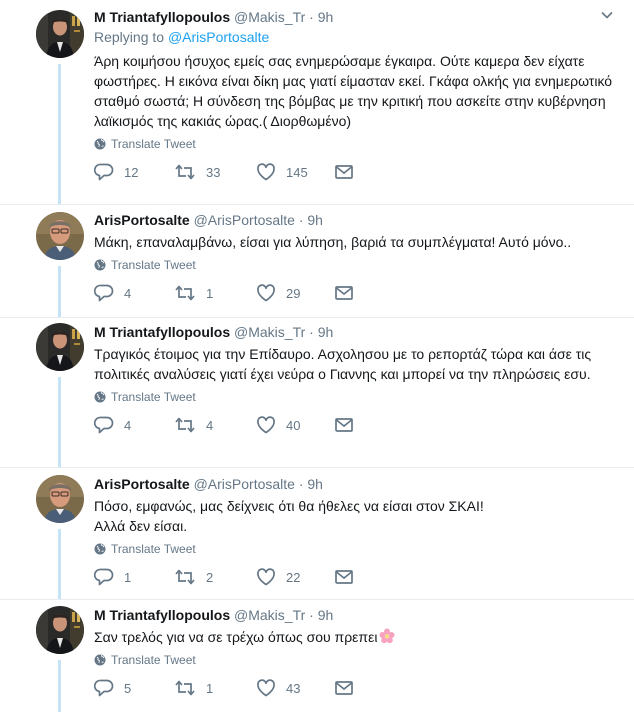  I want to click on like-button: 145, so click(282, 172).